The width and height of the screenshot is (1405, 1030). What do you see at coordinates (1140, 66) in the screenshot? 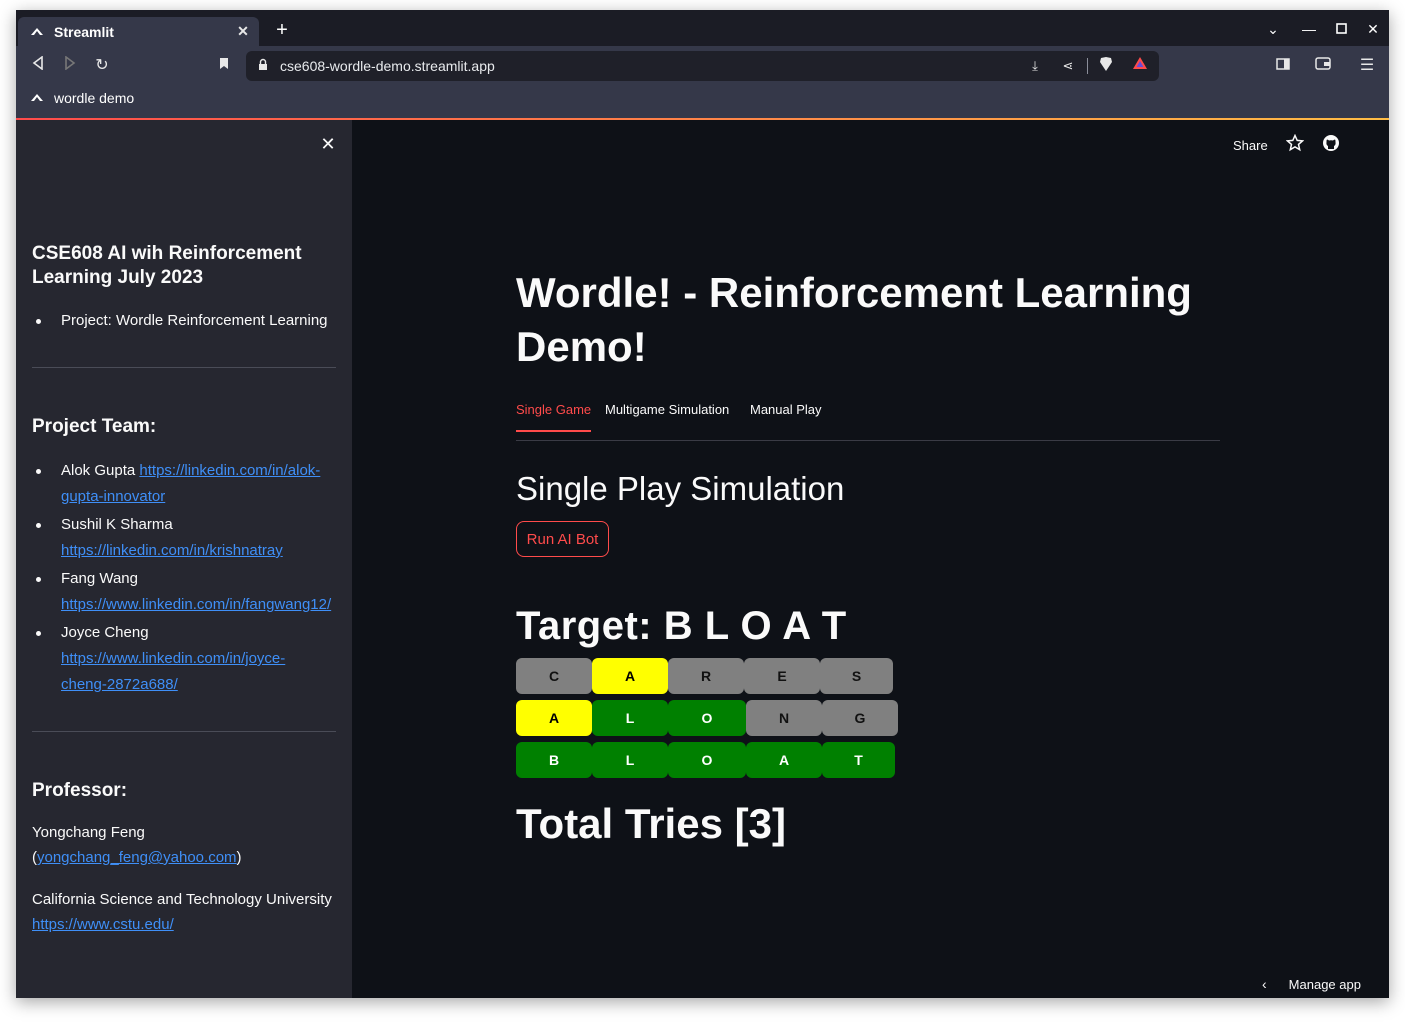
I see `brave-rewards-icon` at bounding box center [1140, 66].